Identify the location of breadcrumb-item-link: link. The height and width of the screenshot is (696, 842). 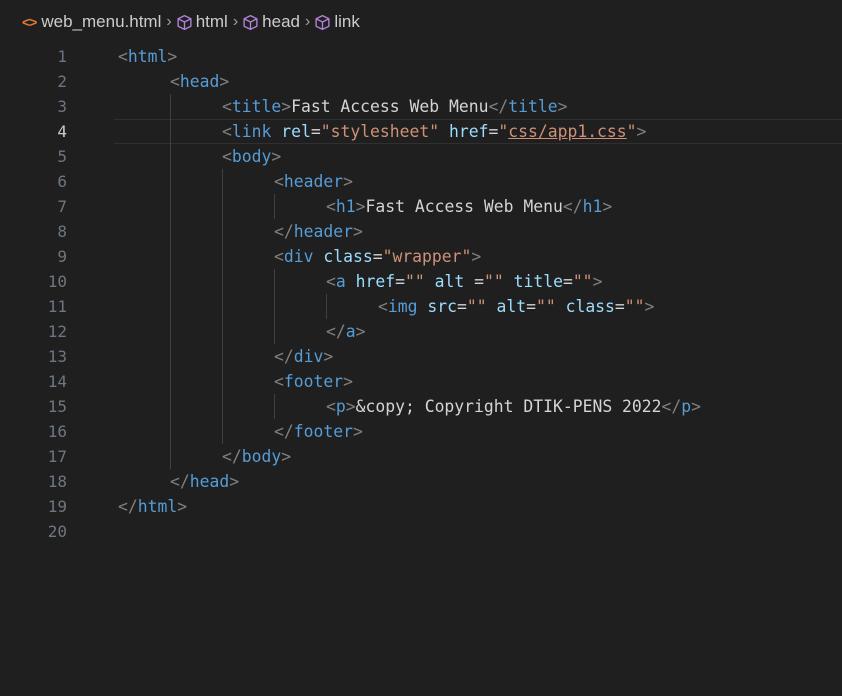
(337, 22).